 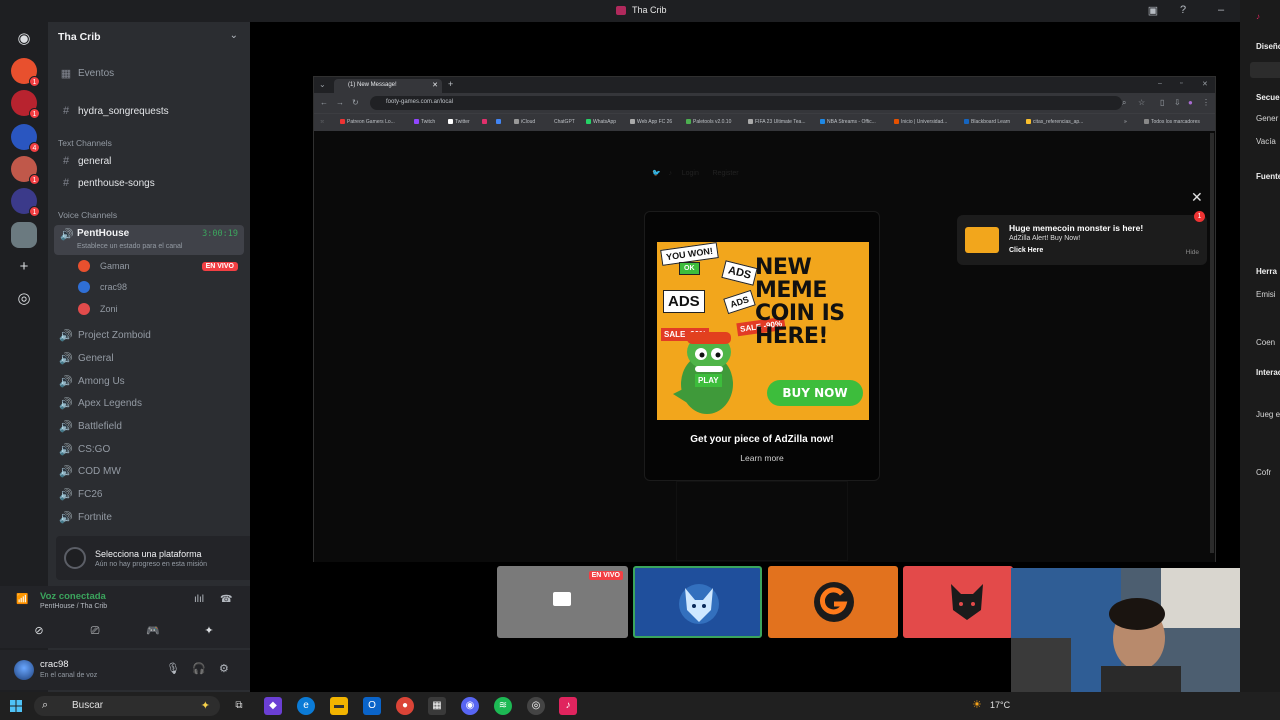 What do you see at coordinates (90, 426) in the screenshot?
I see `voice-channel-item: 🔊 Battlefield` at bounding box center [90, 426].